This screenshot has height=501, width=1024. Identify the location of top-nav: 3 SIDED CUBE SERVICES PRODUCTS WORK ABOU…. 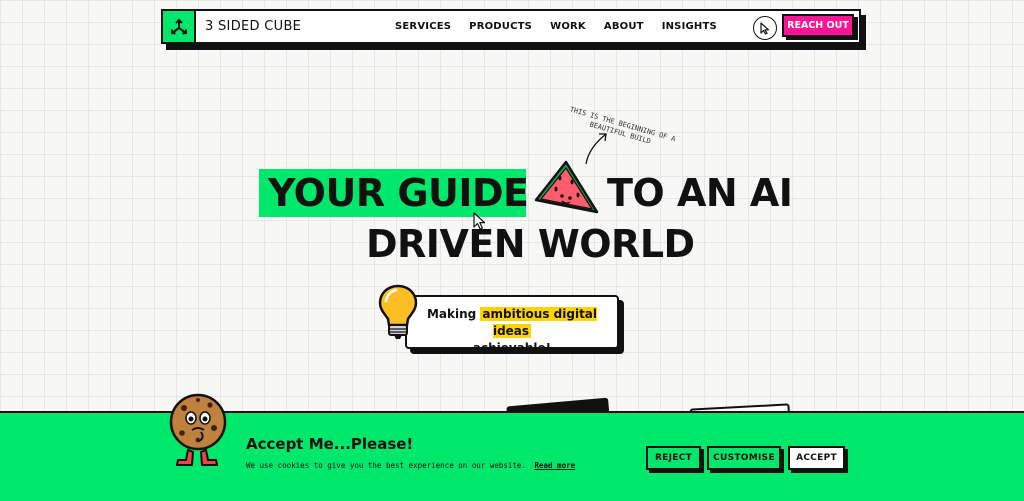
(511, 26).